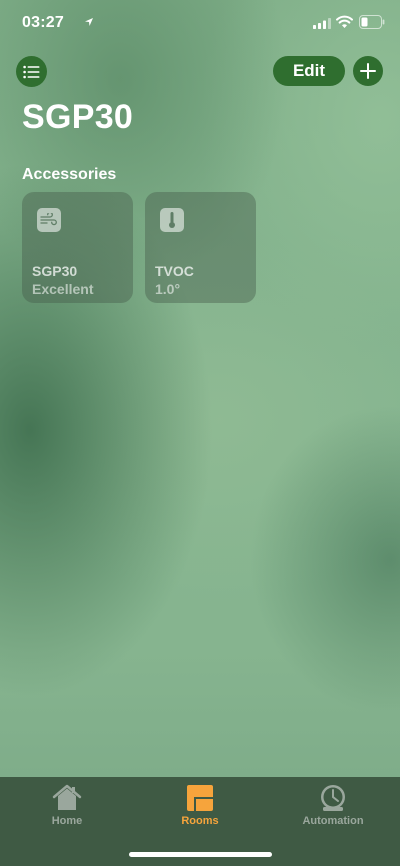 This screenshot has height=866, width=400. I want to click on tile-status: Excellent, so click(63, 289).